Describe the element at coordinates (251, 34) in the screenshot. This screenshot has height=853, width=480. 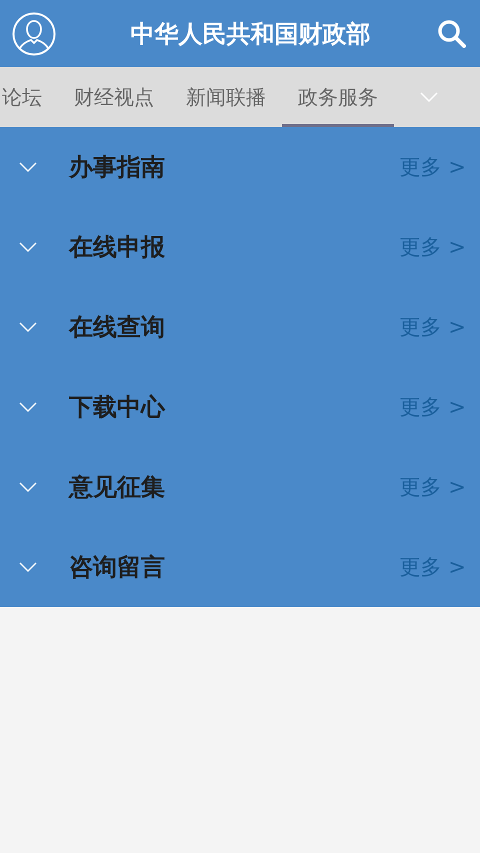
I see `app-title: 中华人民共和国财政部` at that location.